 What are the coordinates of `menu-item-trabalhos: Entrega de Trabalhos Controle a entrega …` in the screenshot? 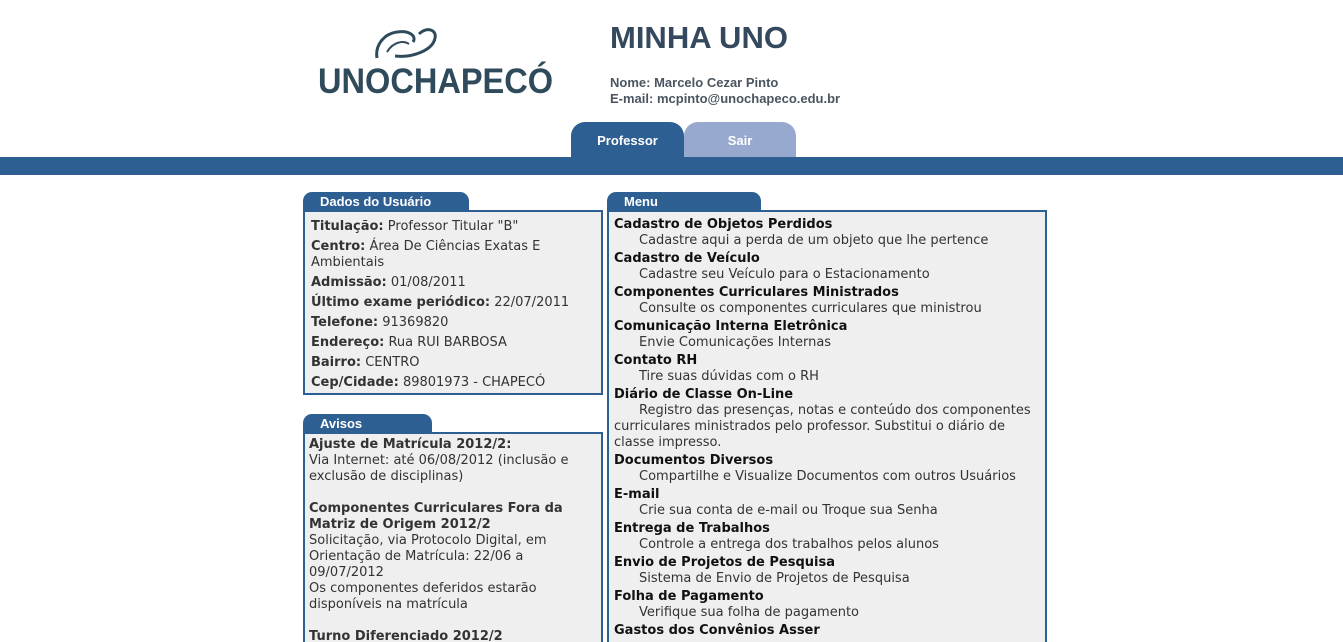 It's located at (827, 537).